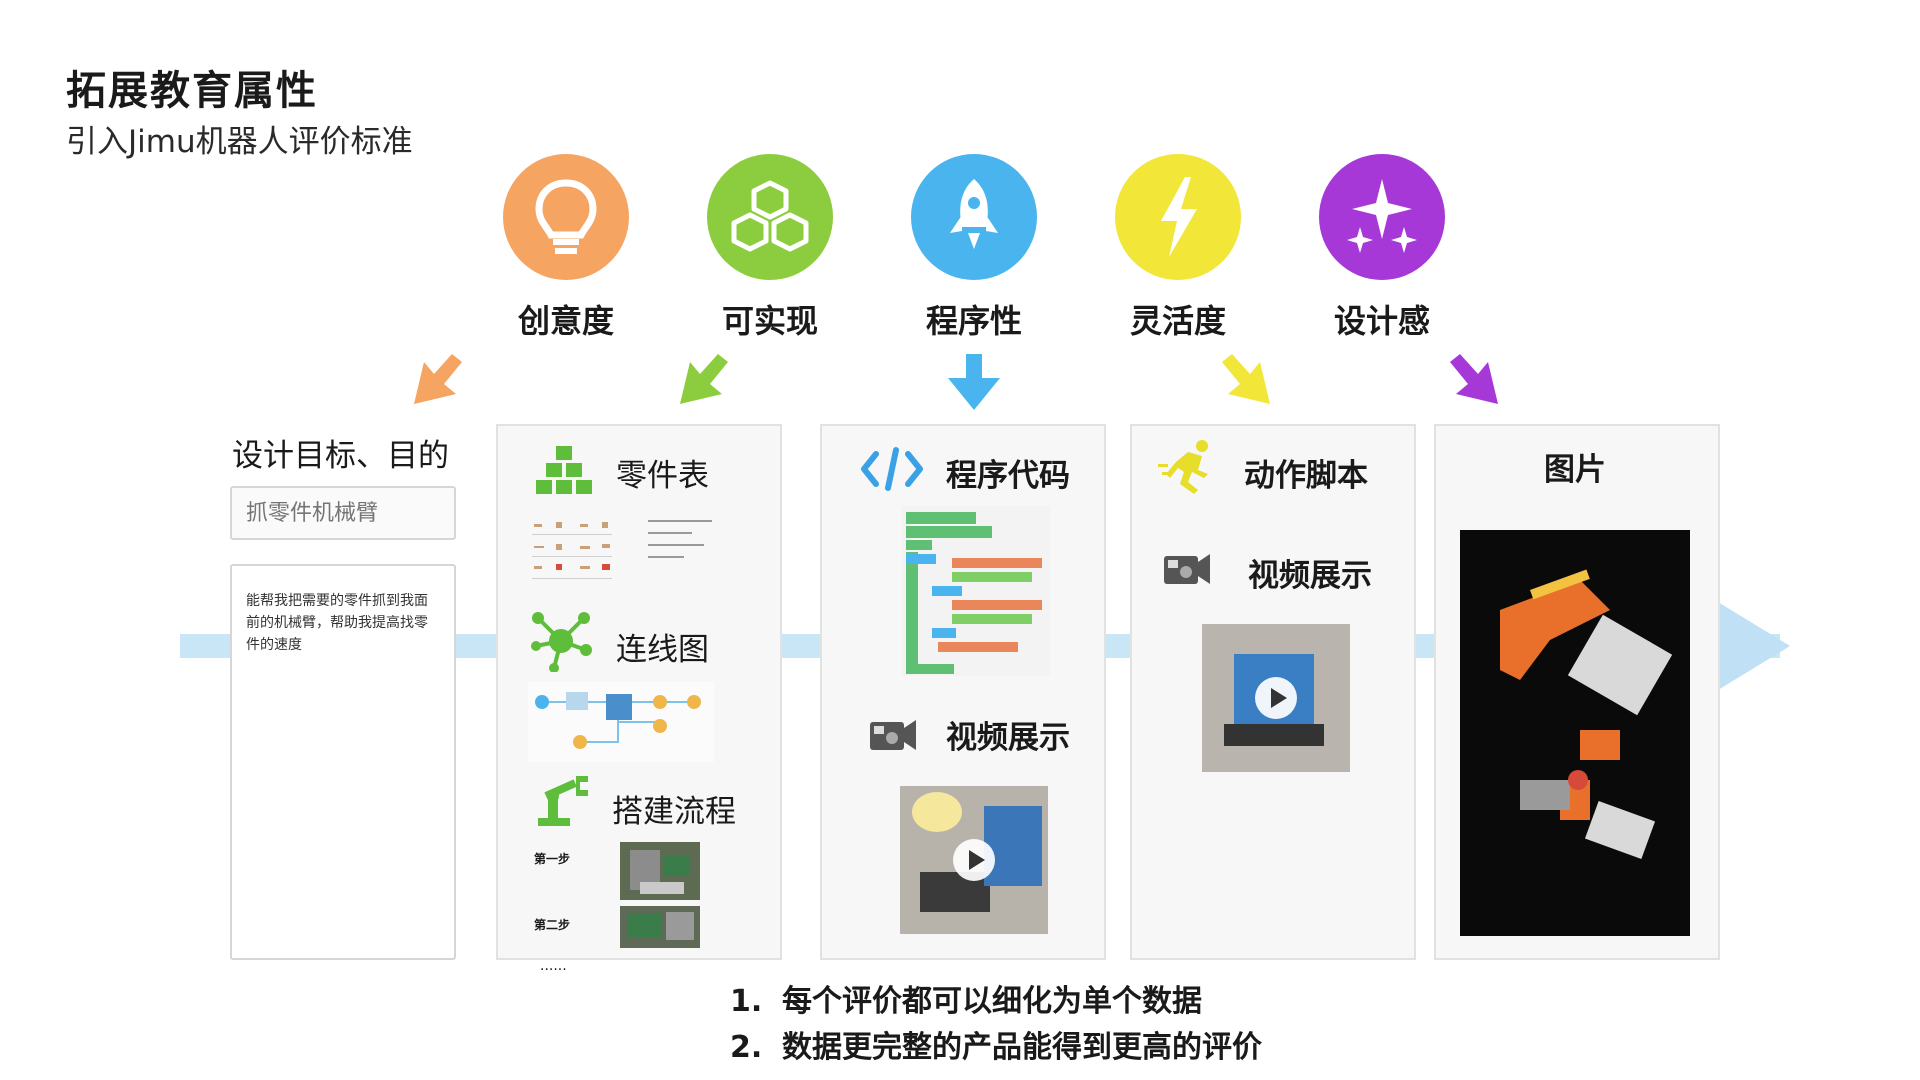 This screenshot has width=1920, height=1080. What do you see at coordinates (1306, 476) in the screenshot?
I see `motion-title: 动作脚本` at bounding box center [1306, 476].